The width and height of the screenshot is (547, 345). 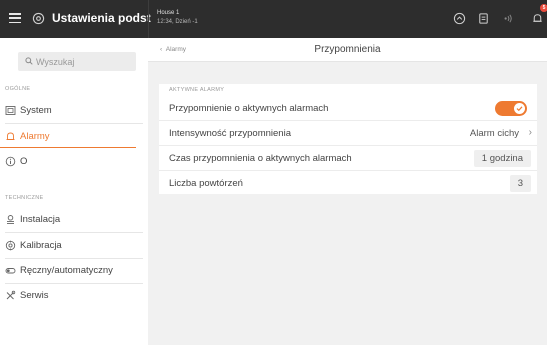 I want to click on sidebar-item-instalacja: Instalacja, so click(x=74, y=220).